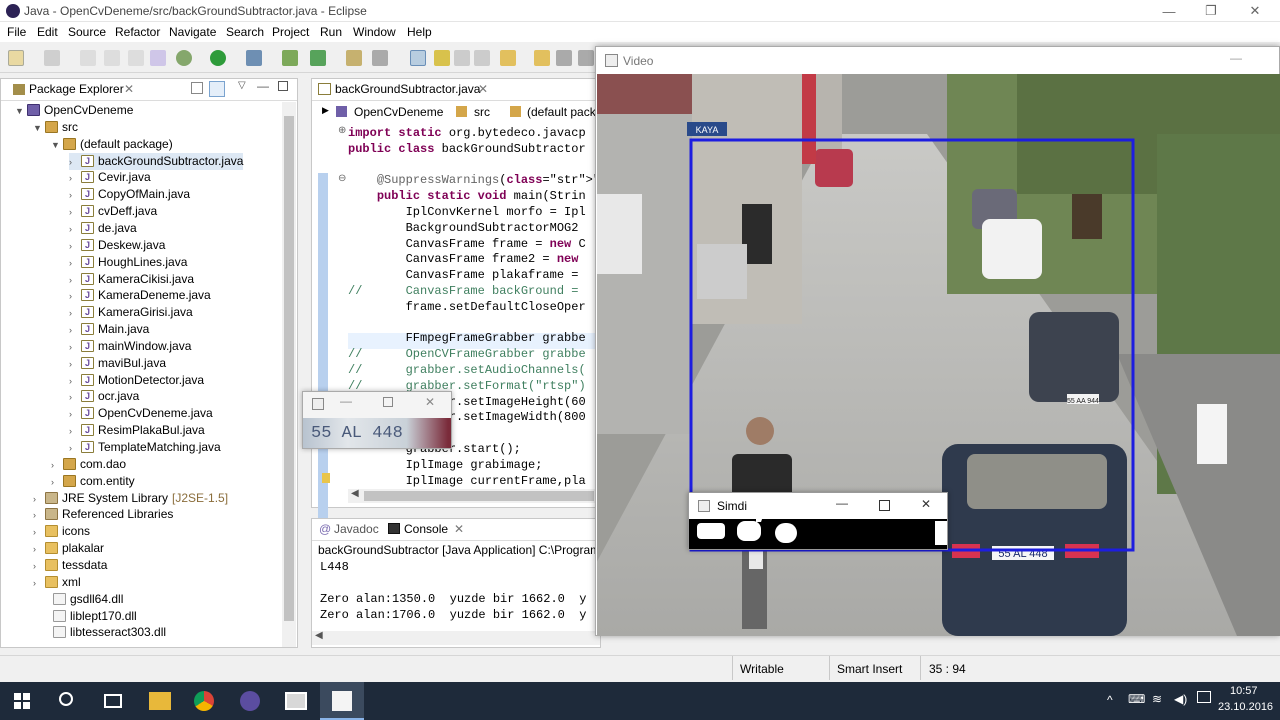 The height and width of the screenshot is (720, 1280). Describe the element at coordinates (430, 402) in the screenshot. I see `popup-close-button: ✕` at that location.